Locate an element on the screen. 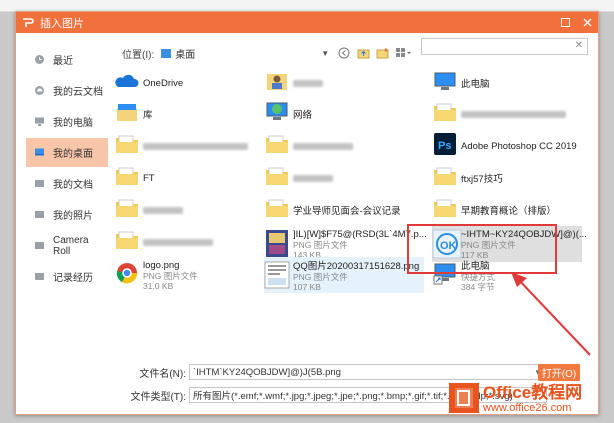 Image resolution: width=614 pixels, height=423 pixels. file-name: 学业导师见面会-会议记录 is located at coordinates (347, 211).